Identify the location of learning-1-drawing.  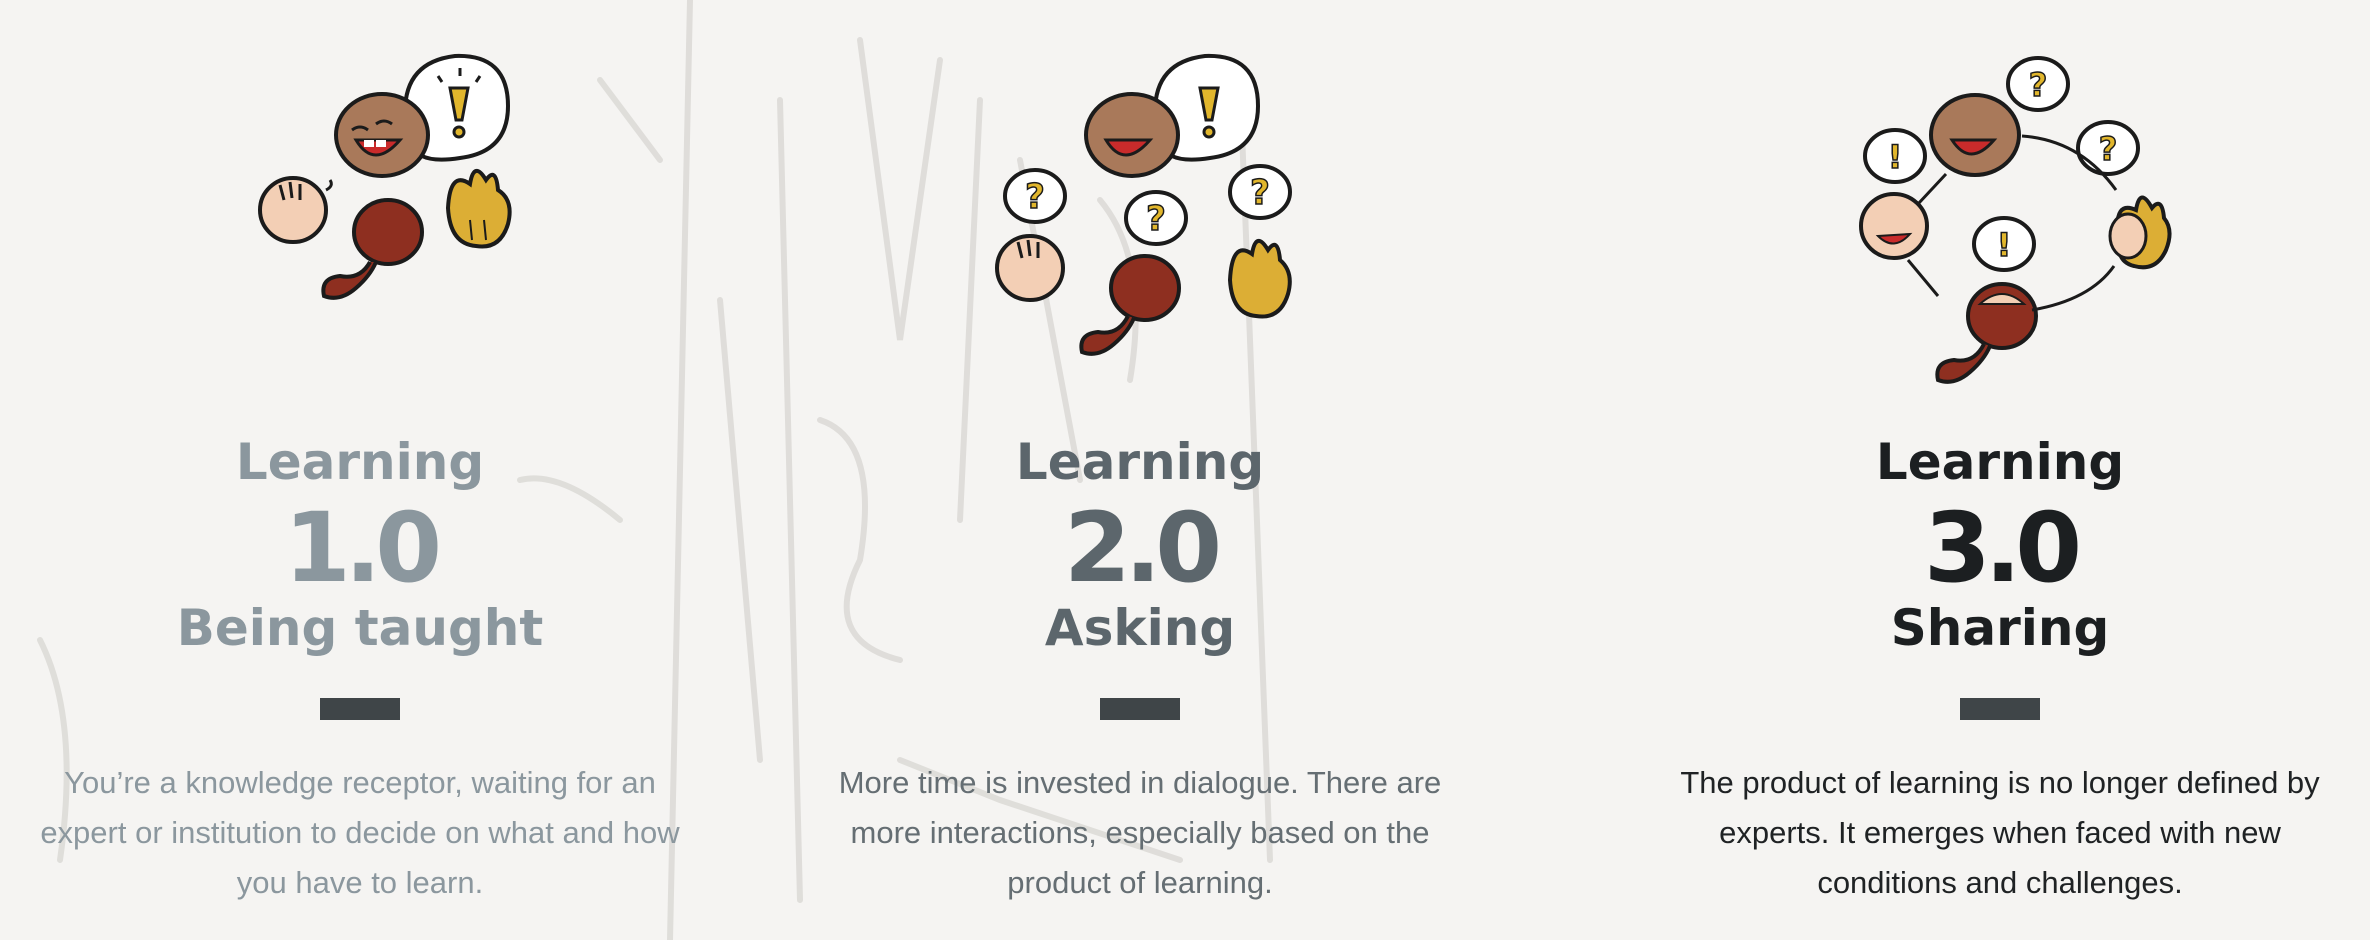
(385, 176).